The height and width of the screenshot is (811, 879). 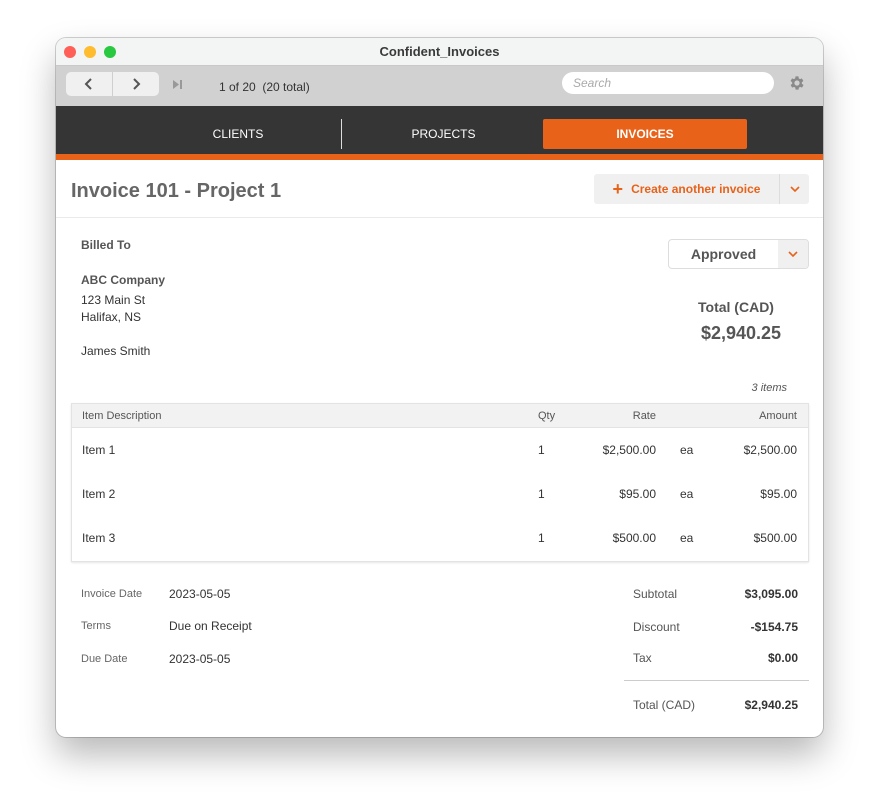 I want to click on total-value: $2,940.25, so click(x=771, y=705).